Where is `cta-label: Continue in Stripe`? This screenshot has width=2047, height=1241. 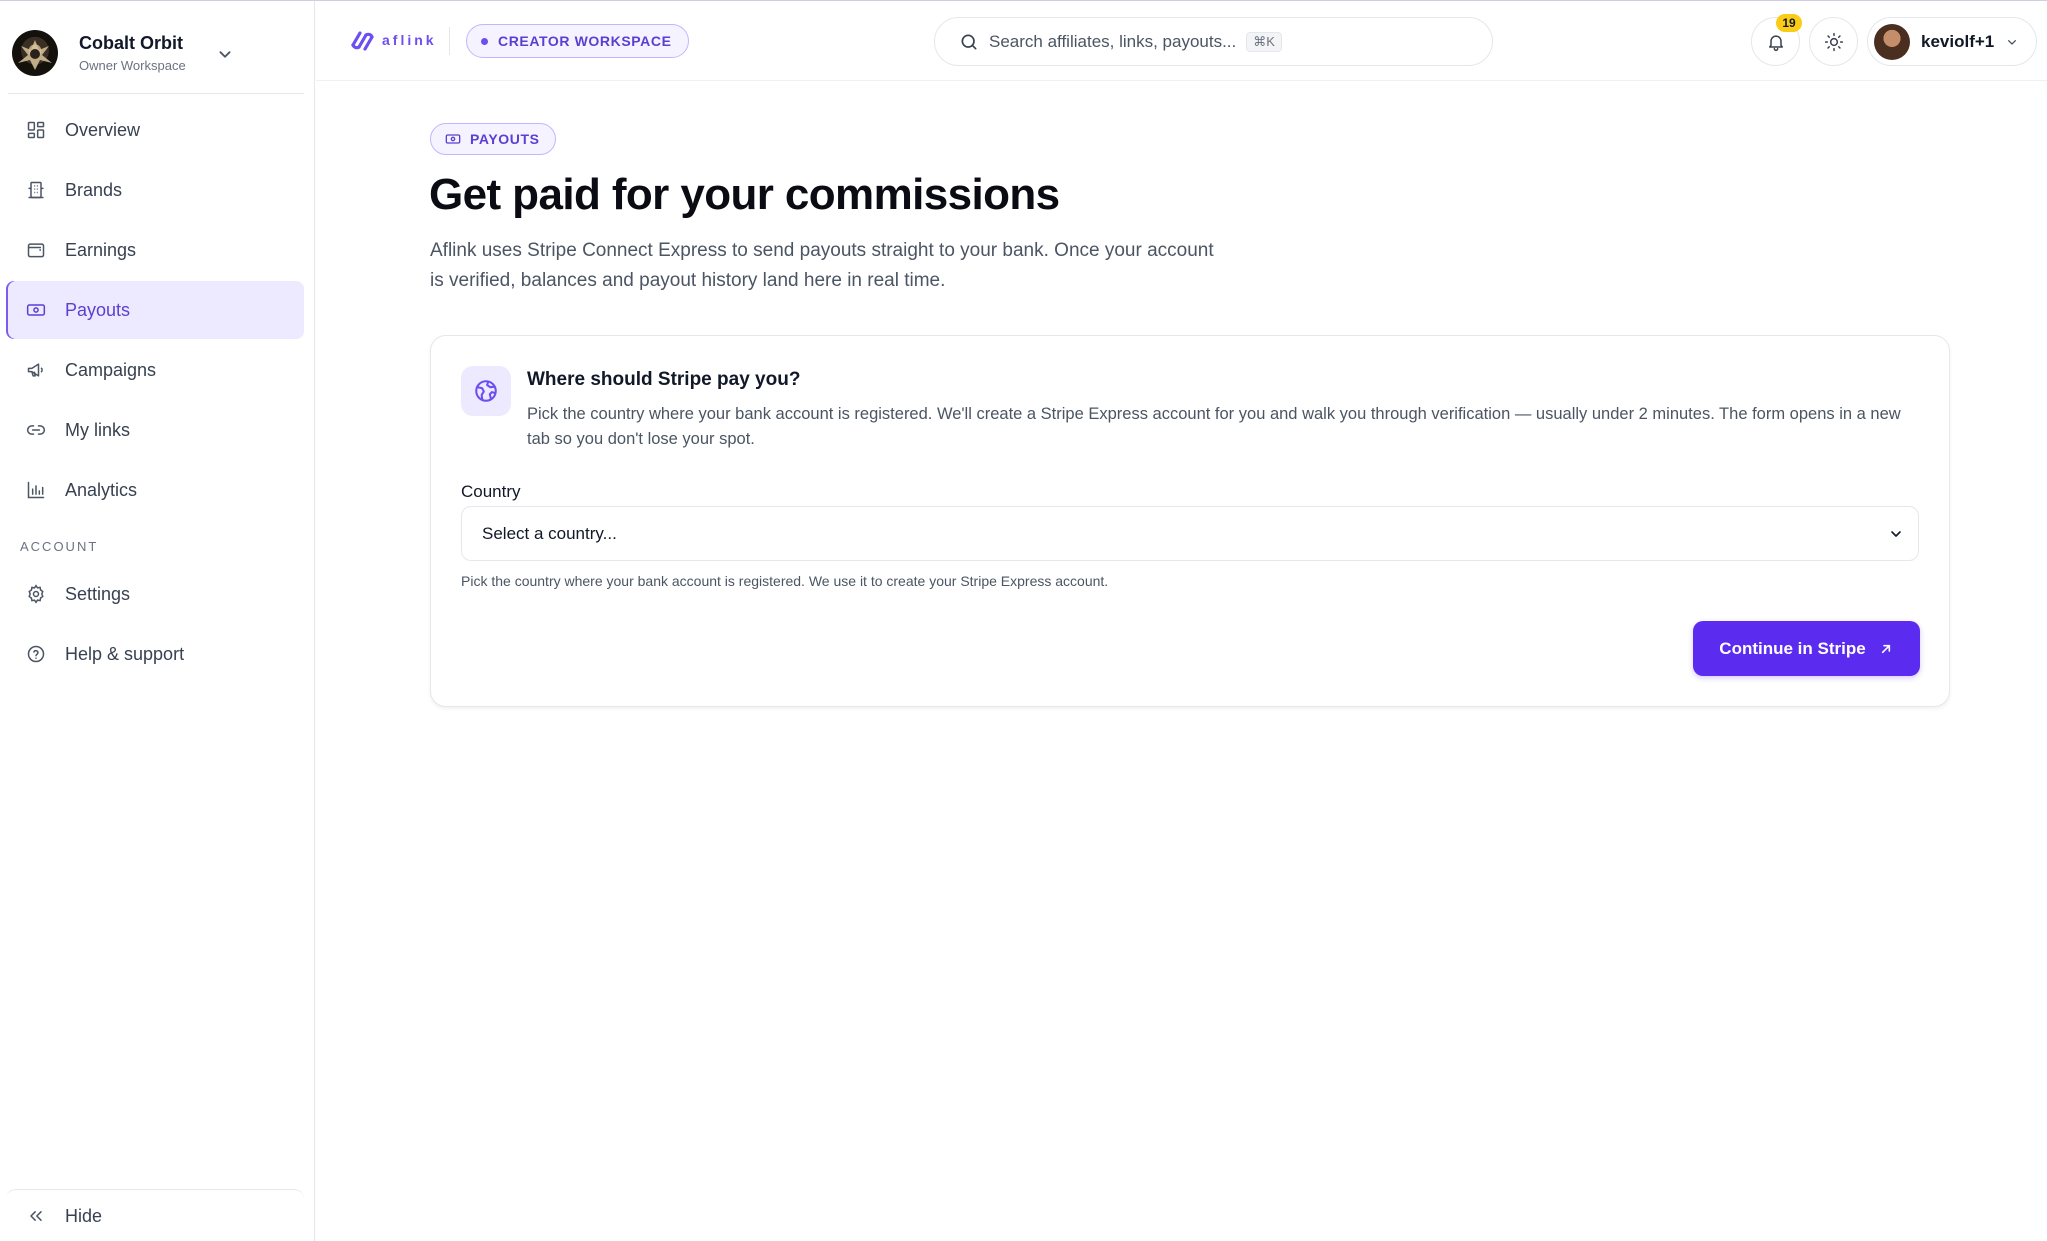
cta-label: Continue in Stripe is located at coordinates (1792, 648).